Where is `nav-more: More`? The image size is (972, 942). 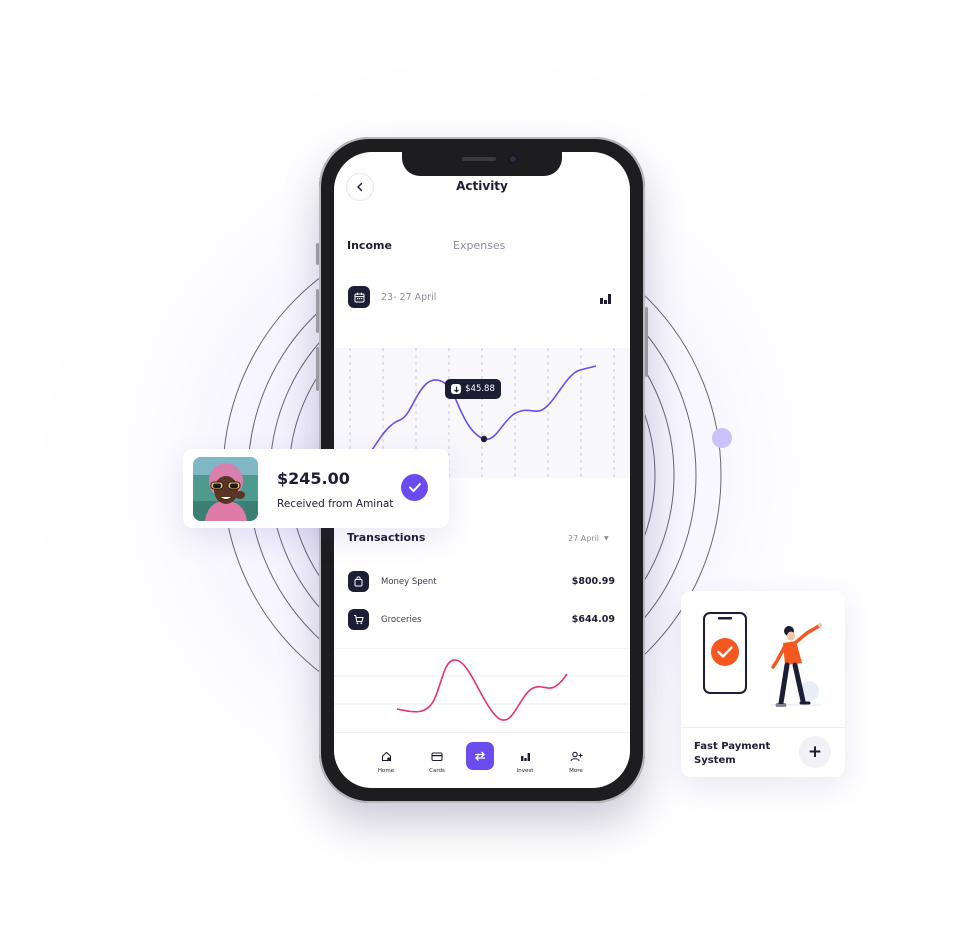 nav-more: More is located at coordinates (576, 760).